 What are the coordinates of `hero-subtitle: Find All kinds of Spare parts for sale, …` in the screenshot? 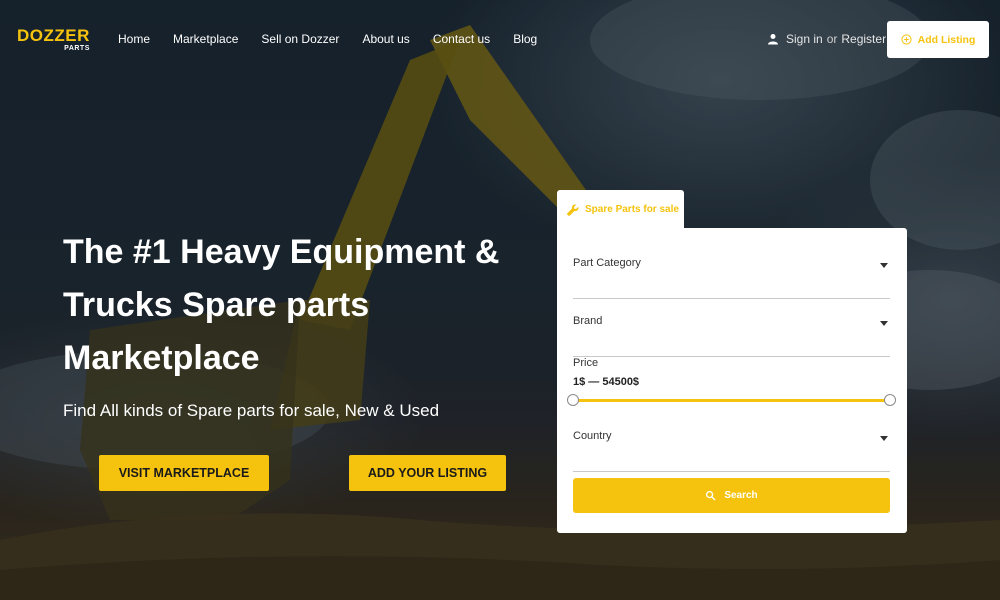 It's located at (251, 410).